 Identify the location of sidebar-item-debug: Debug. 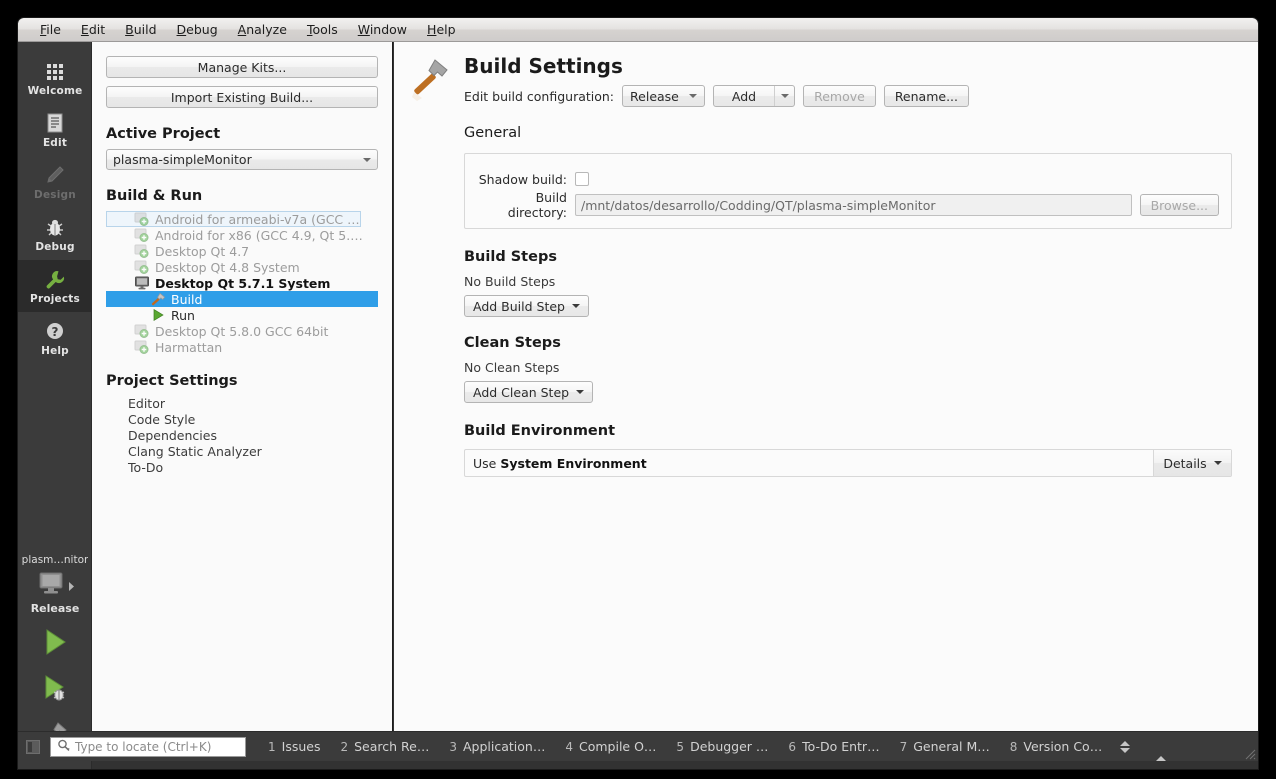
(55, 234).